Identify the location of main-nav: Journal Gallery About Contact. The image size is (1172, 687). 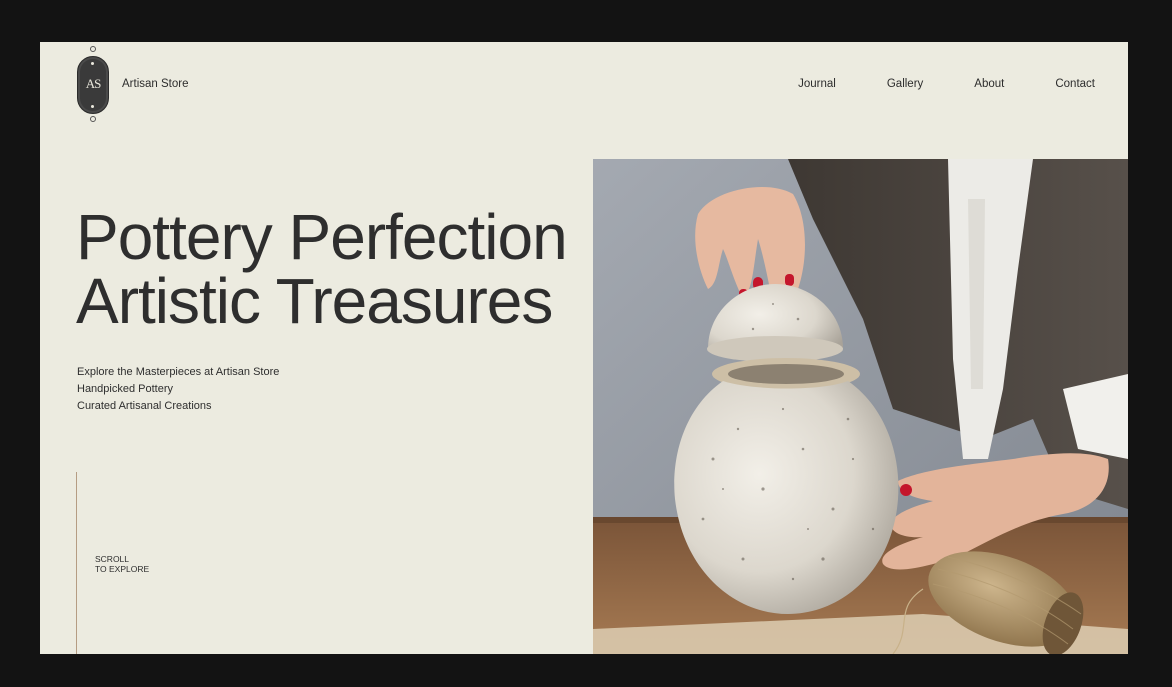
(921, 84).